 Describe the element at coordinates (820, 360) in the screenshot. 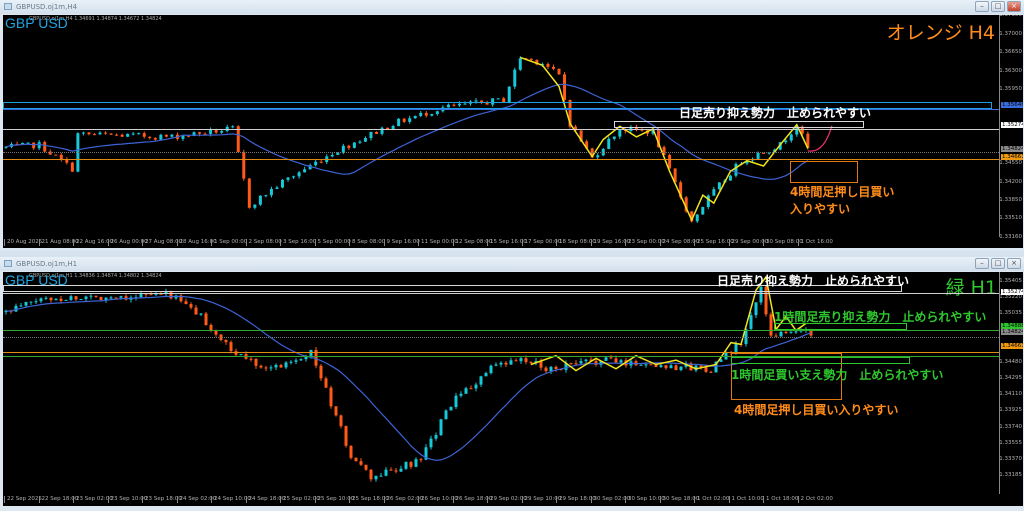

I see `h1-support-zone` at that location.